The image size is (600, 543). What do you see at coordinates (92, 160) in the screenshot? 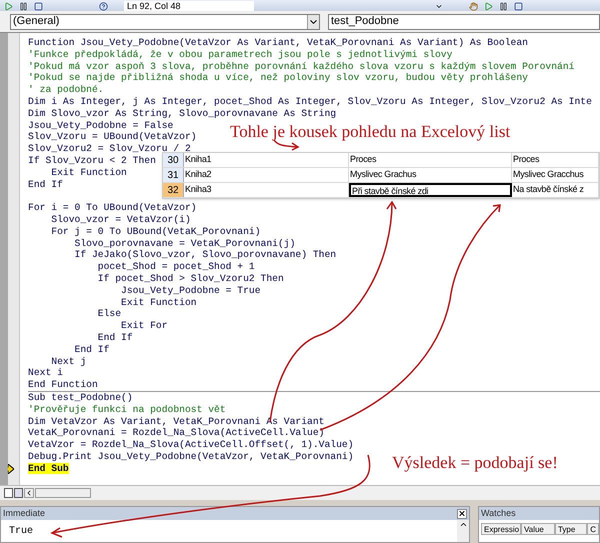
I see `code-line: If Slov_Vzoru < 2 Then` at bounding box center [92, 160].